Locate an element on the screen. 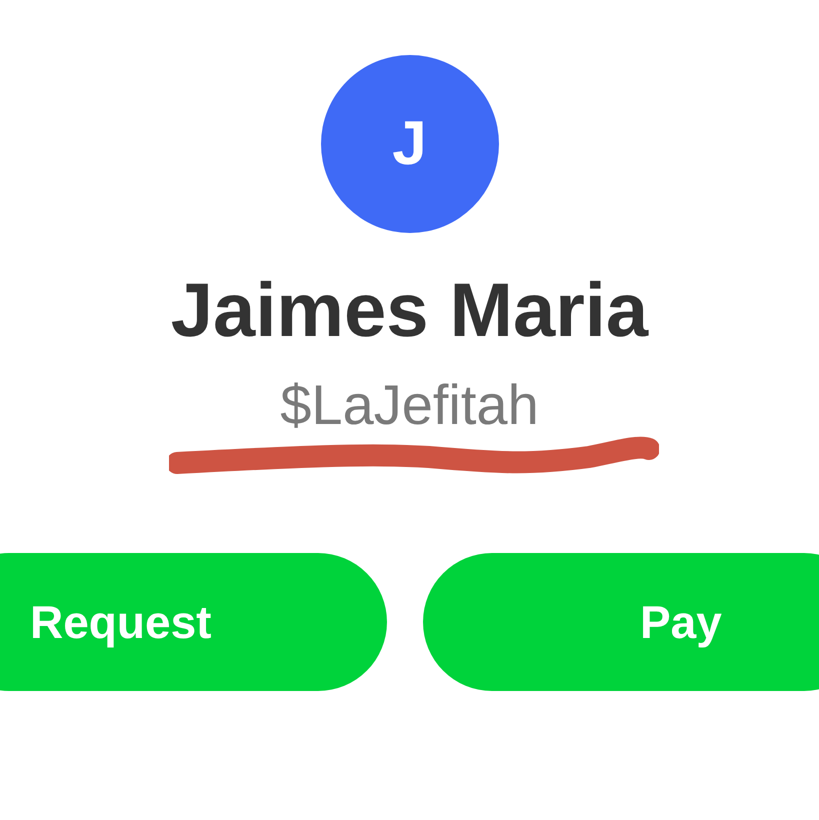 This screenshot has height=820, width=819. pay-button: Pay is located at coordinates (621, 622).